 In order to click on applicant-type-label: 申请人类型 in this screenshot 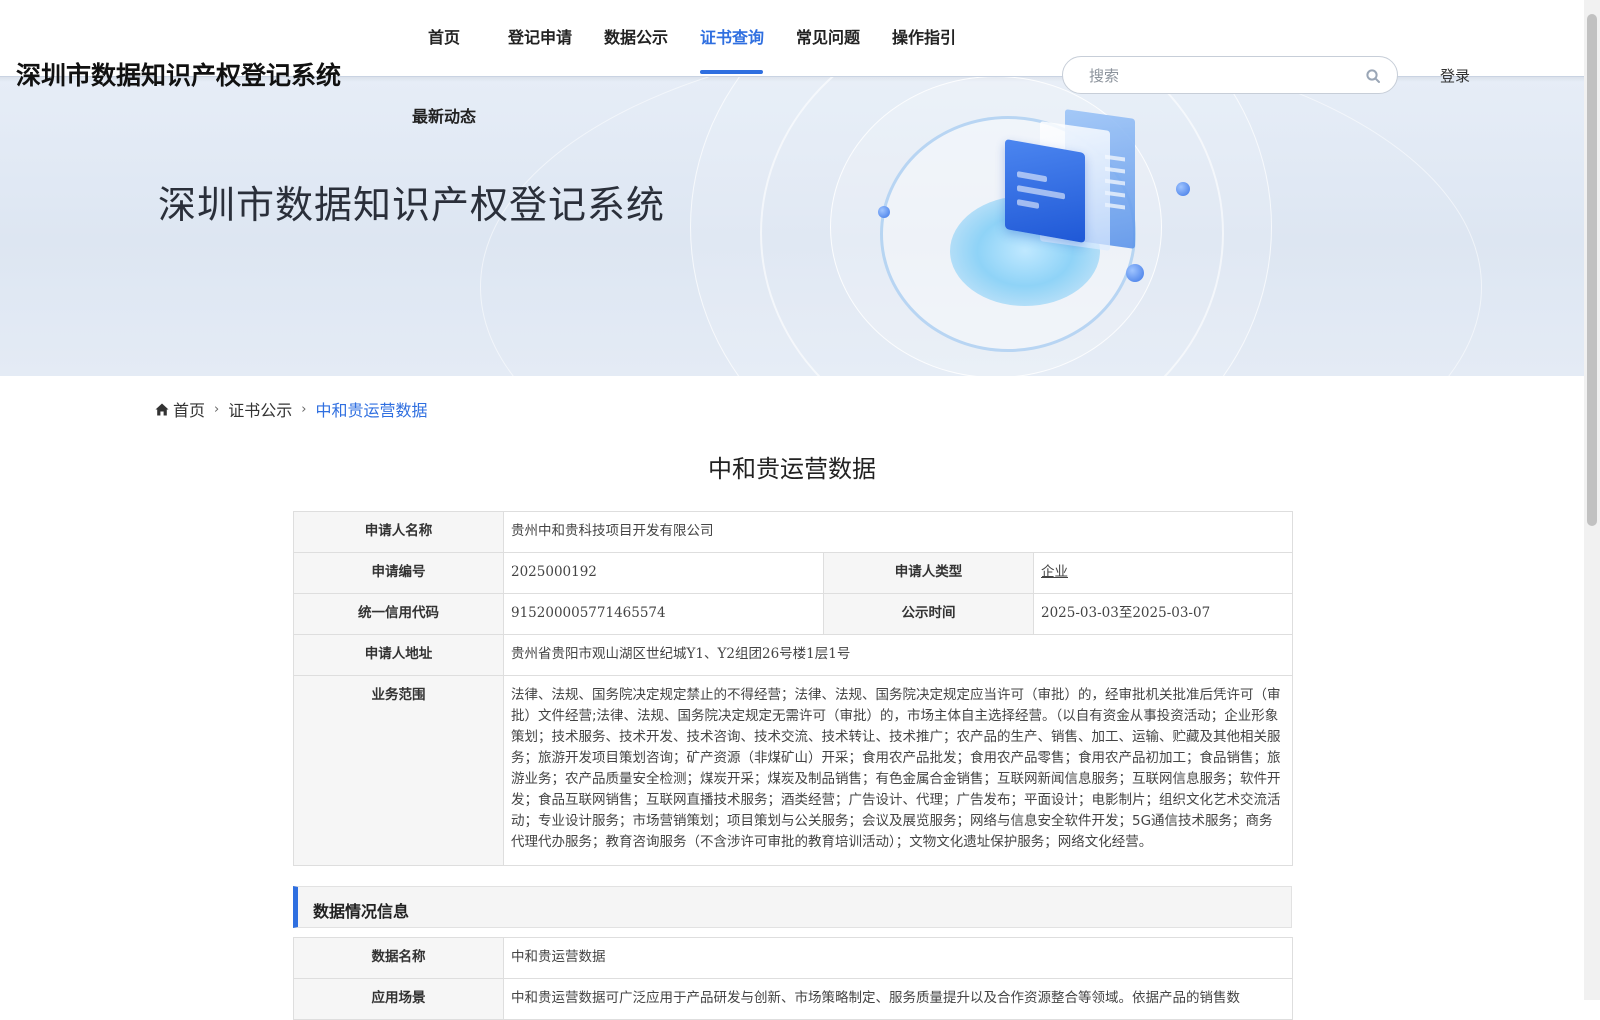, I will do `click(928, 573)`.